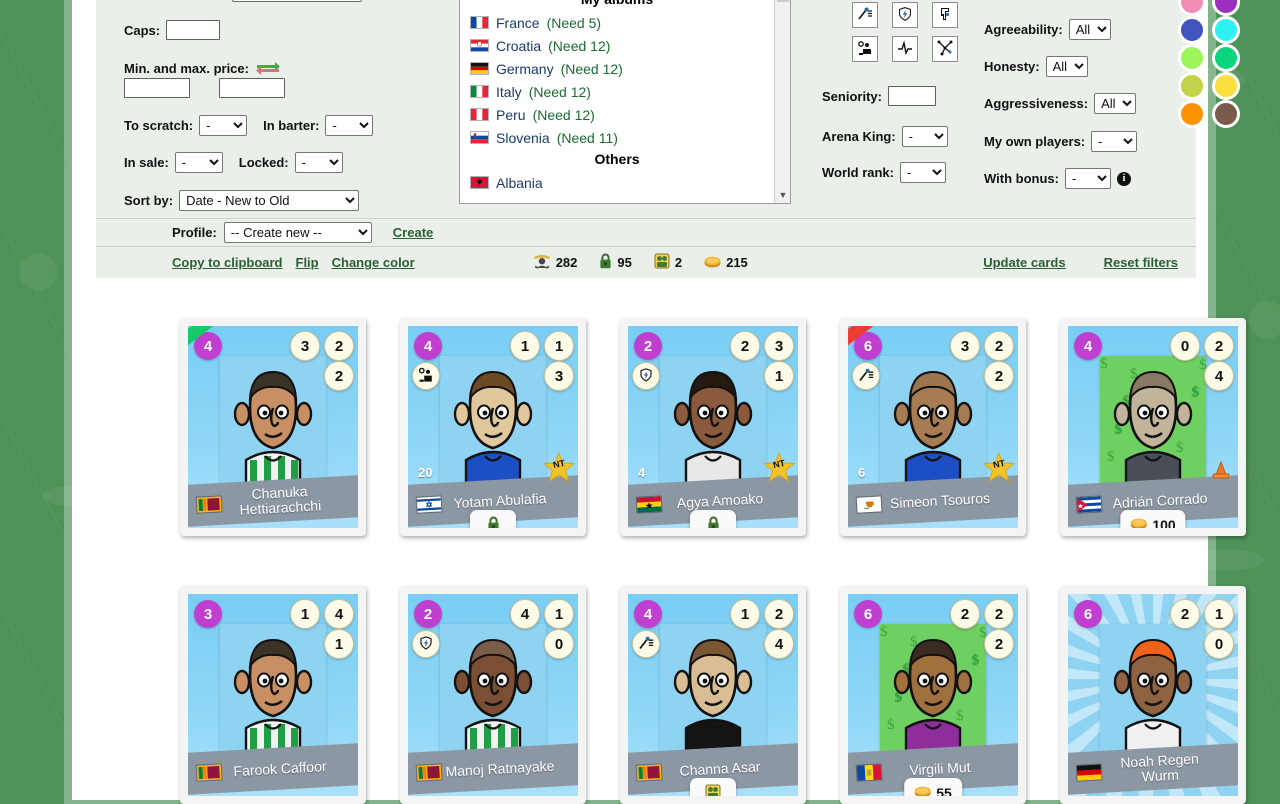 This screenshot has width=1280, height=804. What do you see at coordinates (297, 1) in the screenshot?
I see `cut-off-select` at bounding box center [297, 1].